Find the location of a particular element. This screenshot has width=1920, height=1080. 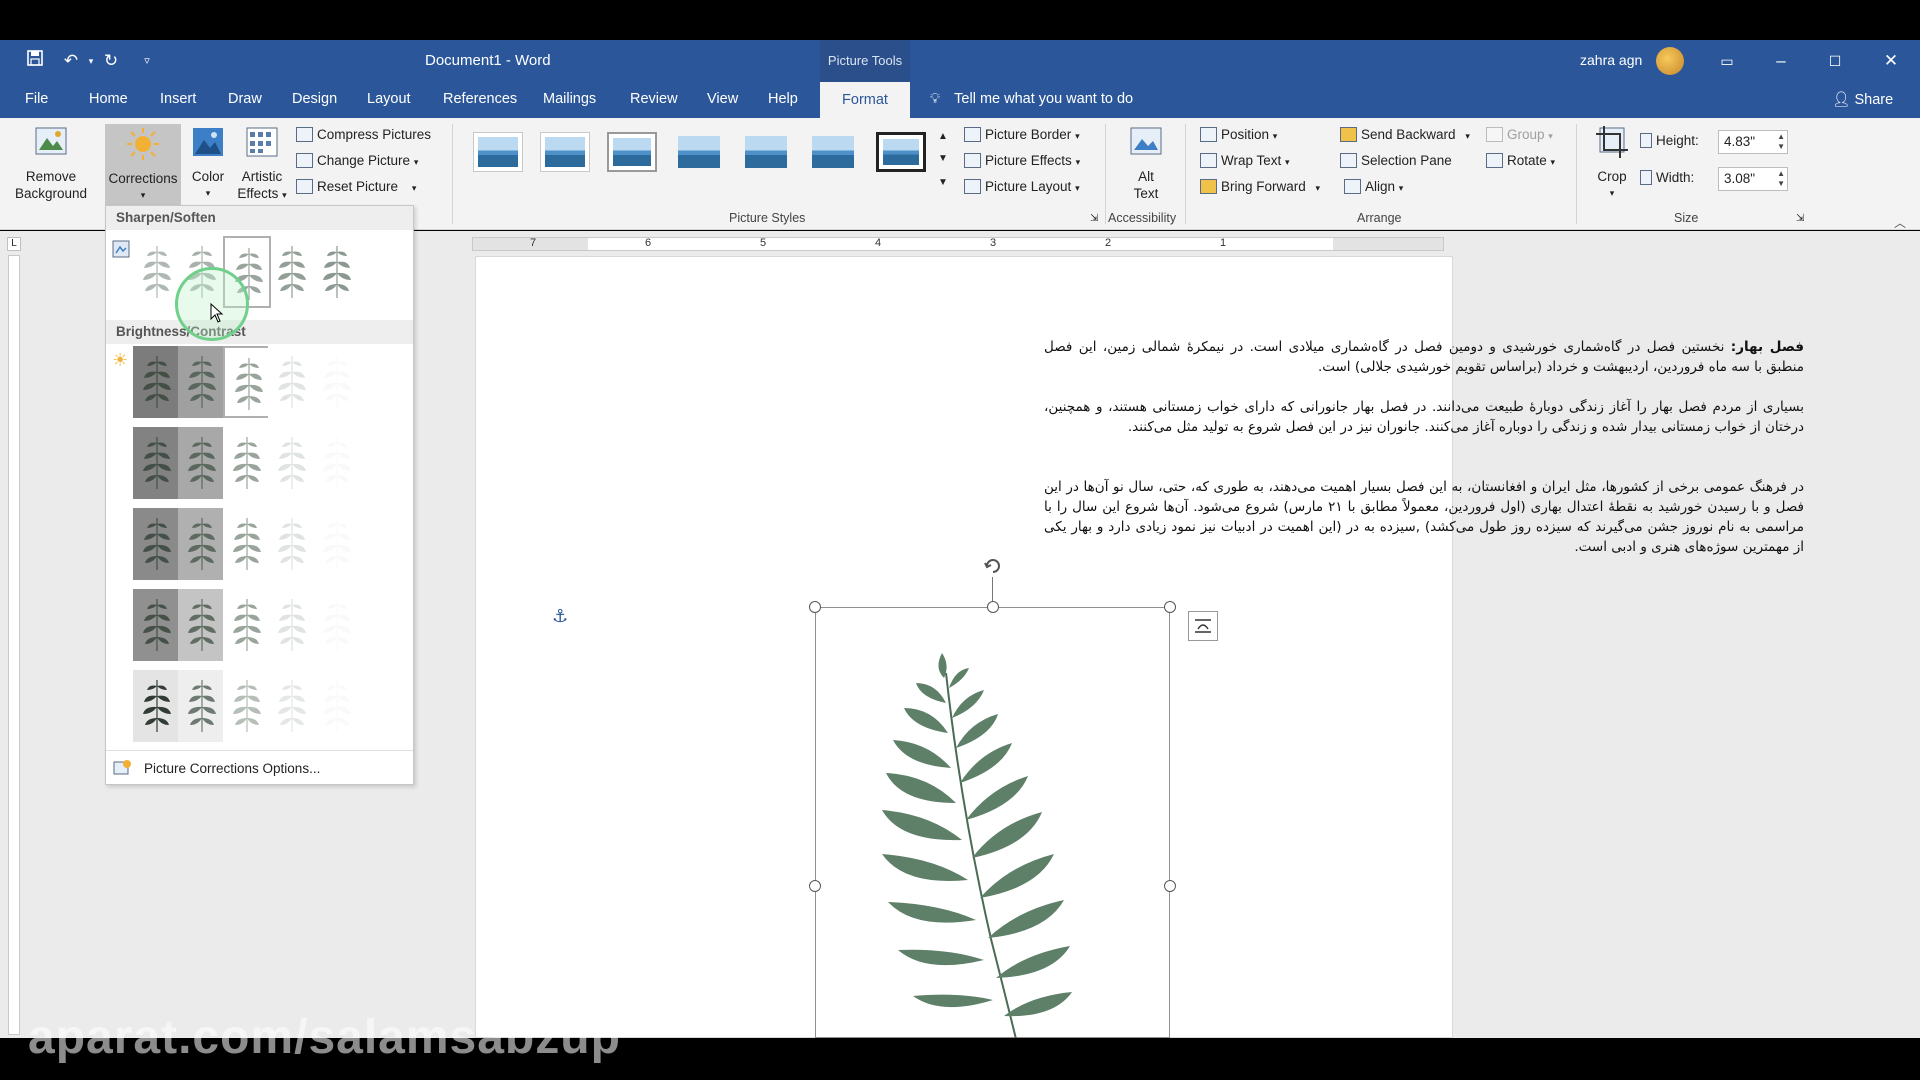

redo-icon: ↻ is located at coordinates (111, 61).